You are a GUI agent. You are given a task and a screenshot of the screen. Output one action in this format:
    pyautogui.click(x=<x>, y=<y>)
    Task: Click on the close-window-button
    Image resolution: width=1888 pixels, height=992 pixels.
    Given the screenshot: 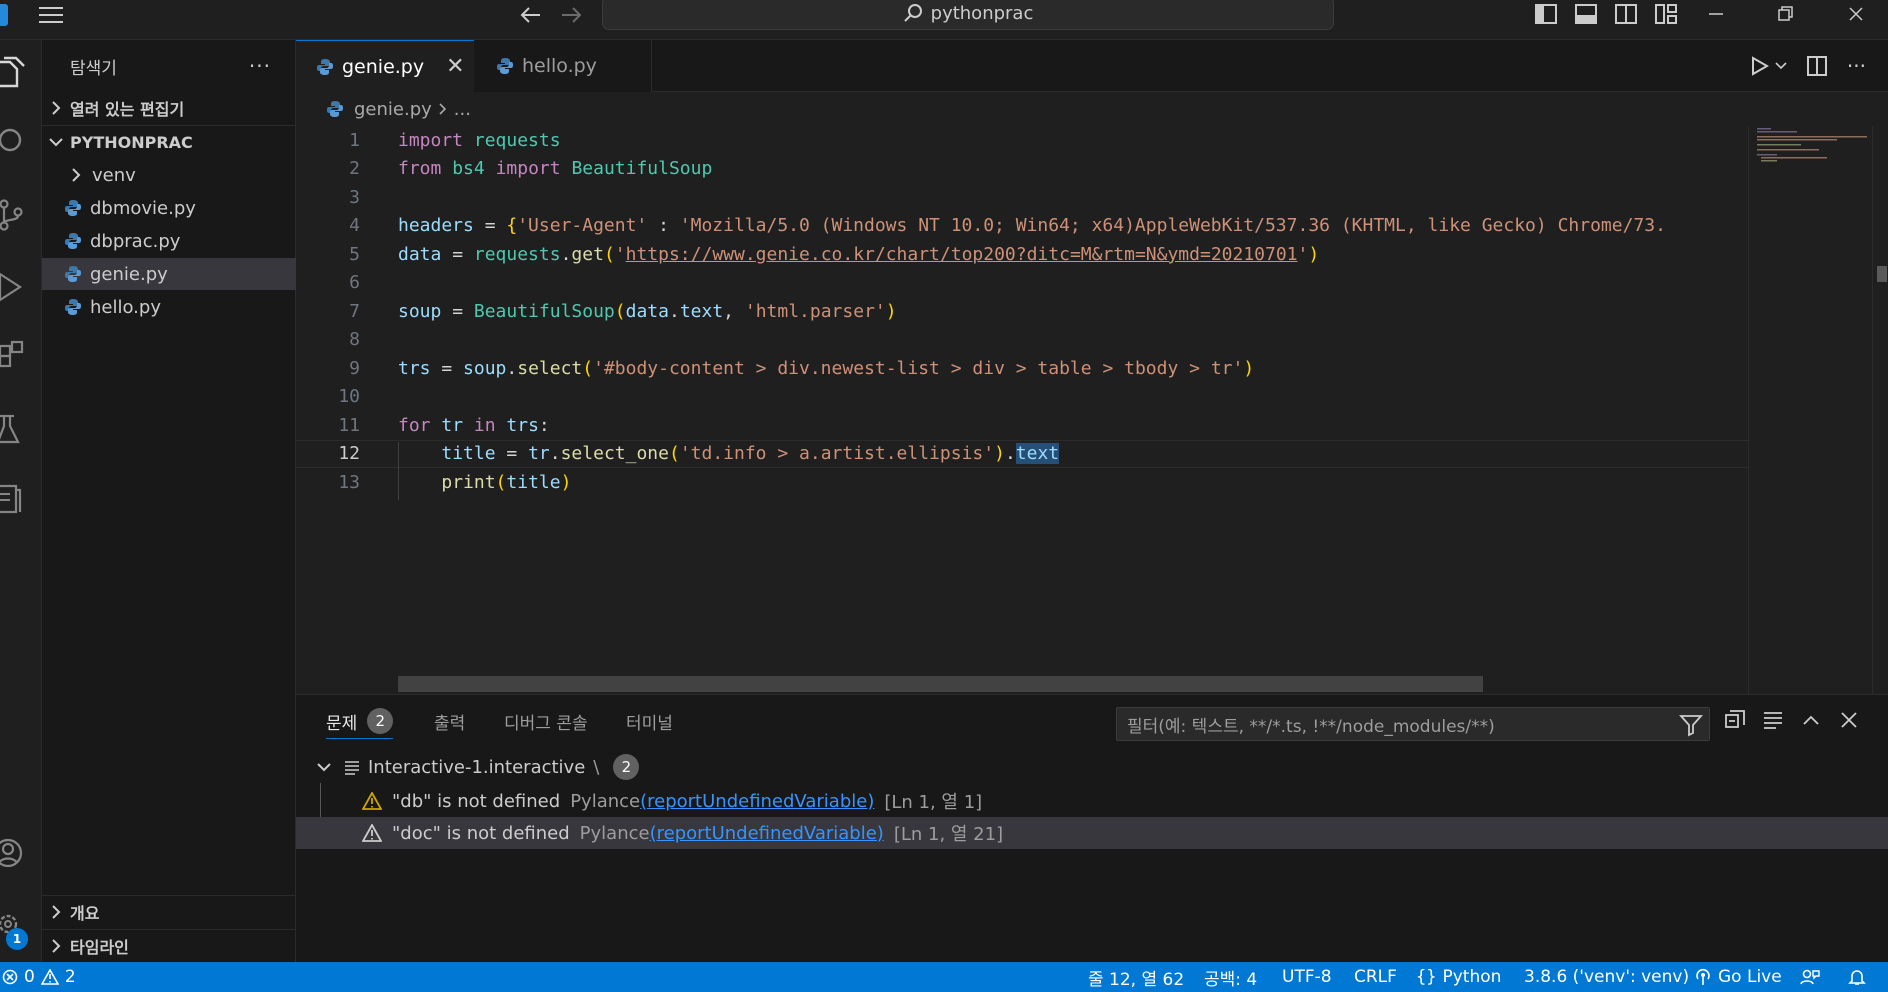 What is the action you would take?
    pyautogui.click(x=1856, y=14)
    